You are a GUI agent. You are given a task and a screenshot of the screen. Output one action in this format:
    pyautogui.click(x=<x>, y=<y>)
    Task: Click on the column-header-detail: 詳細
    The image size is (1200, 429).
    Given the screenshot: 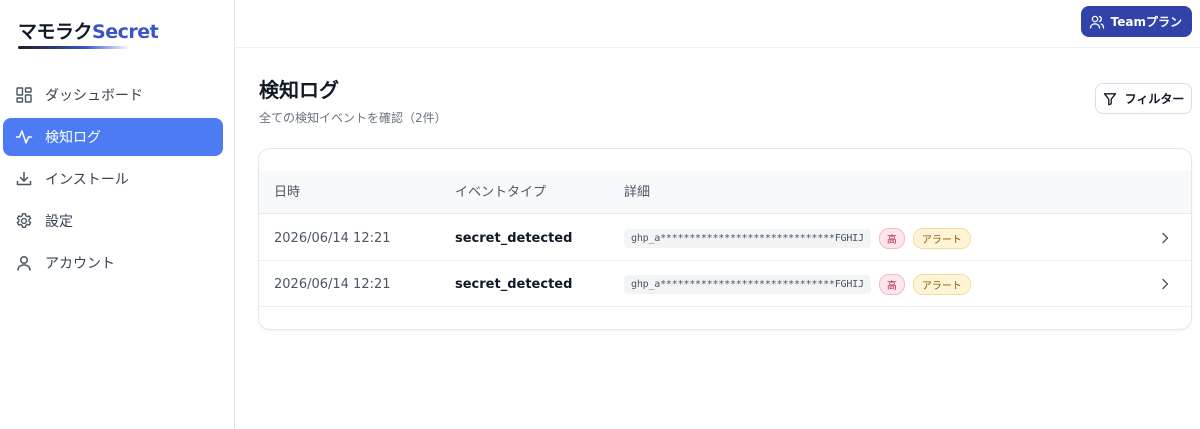 What is the action you would take?
    pyautogui.click(x=637, y=192)
    